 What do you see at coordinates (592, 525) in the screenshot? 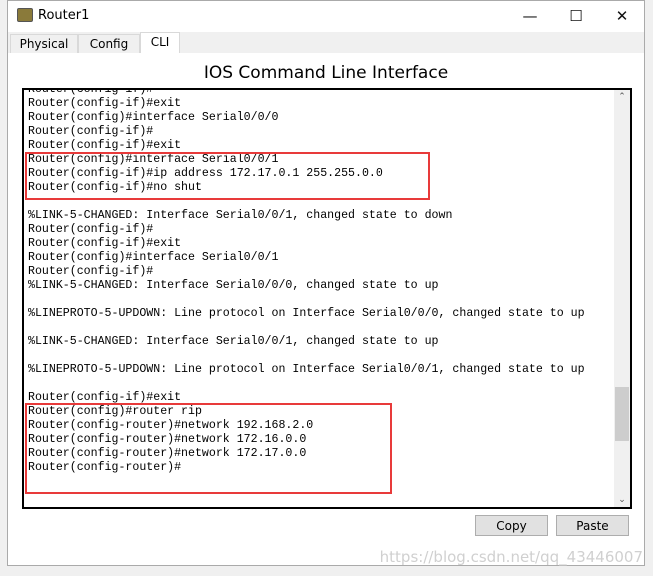
I see `paste-button: Paste` at bounding box center [592, 525].